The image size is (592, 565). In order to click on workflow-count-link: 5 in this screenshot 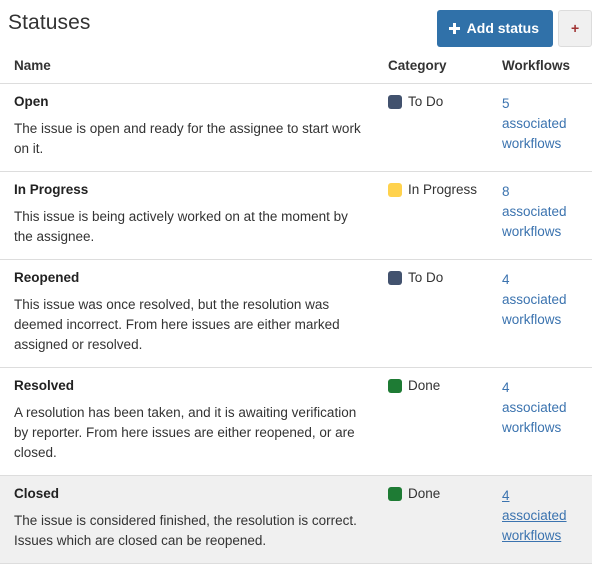, I will do `click(542, 104)`.